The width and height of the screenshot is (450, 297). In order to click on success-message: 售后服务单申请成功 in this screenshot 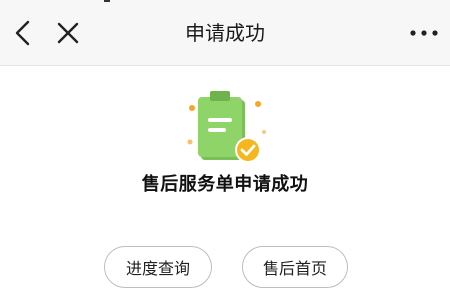, I will do `click(225, 184)`.